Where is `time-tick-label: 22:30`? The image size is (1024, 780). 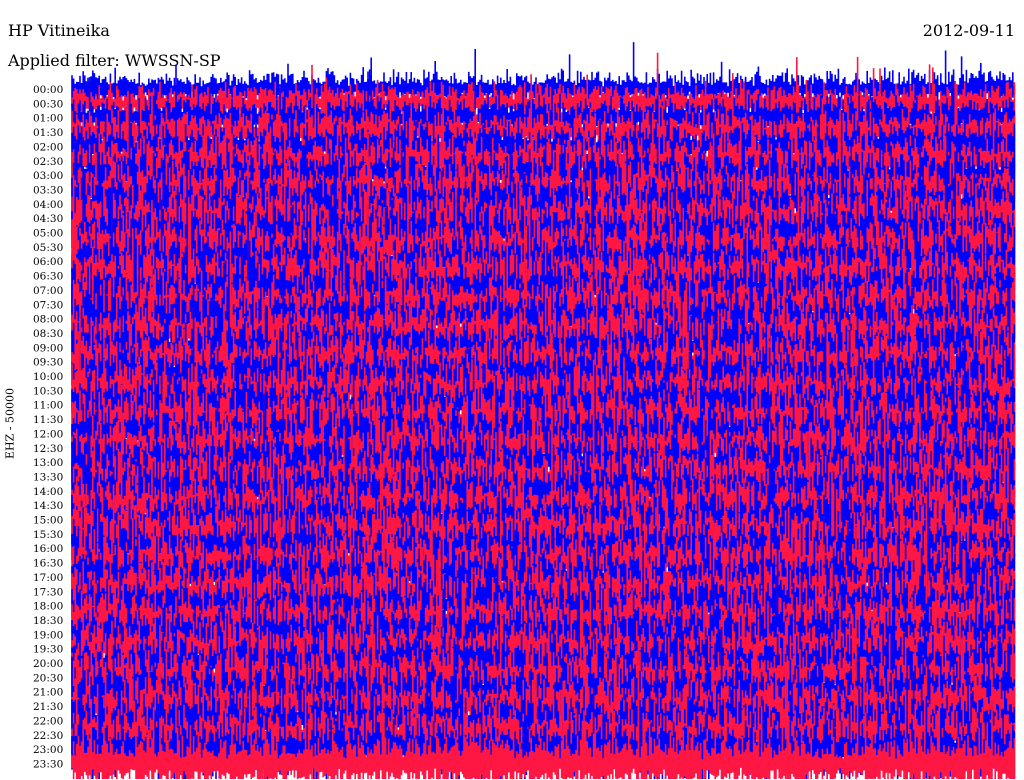
time-tick-label: 22:30 is located at coordinates (48, 736).